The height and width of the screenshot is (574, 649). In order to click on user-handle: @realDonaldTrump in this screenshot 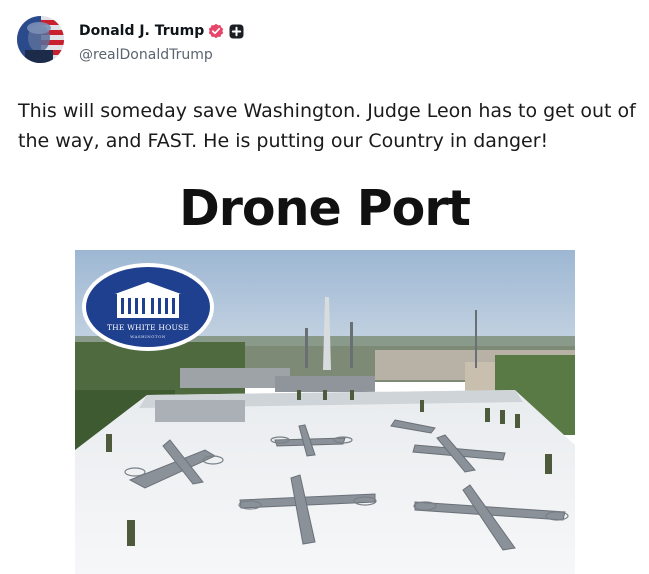, I will do `click(146, 55)`.